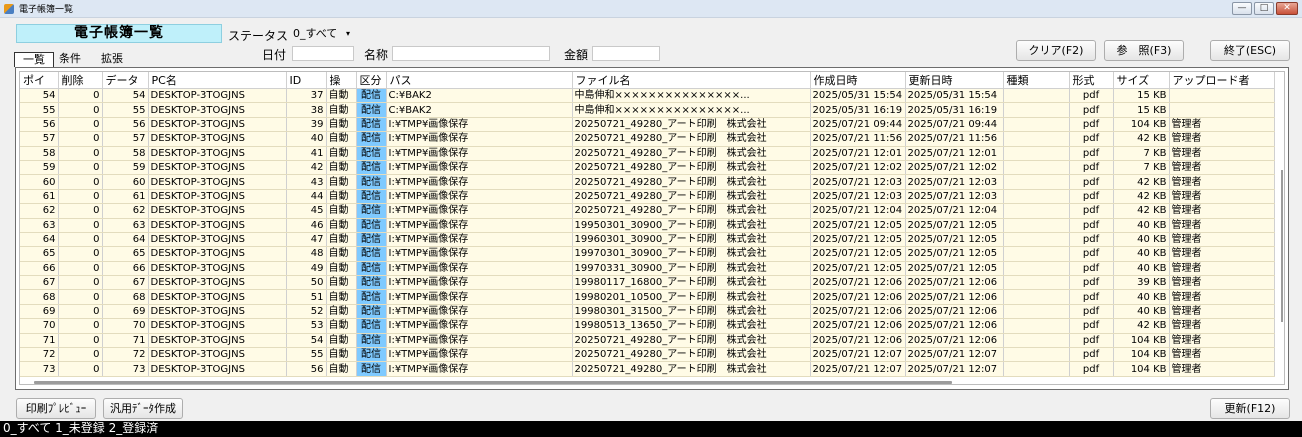  I want to click on cell-size: 42 KB, so click(1141, 197).